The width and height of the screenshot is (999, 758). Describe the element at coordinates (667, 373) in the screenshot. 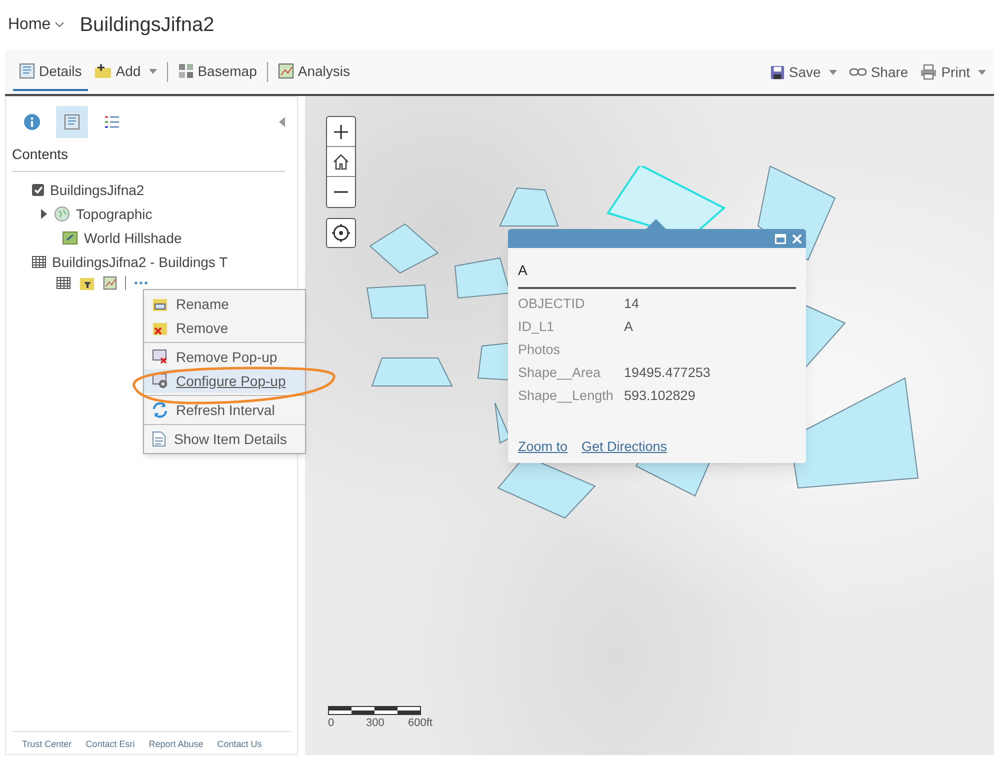

I see `field-value: 19495.477253` at that location.